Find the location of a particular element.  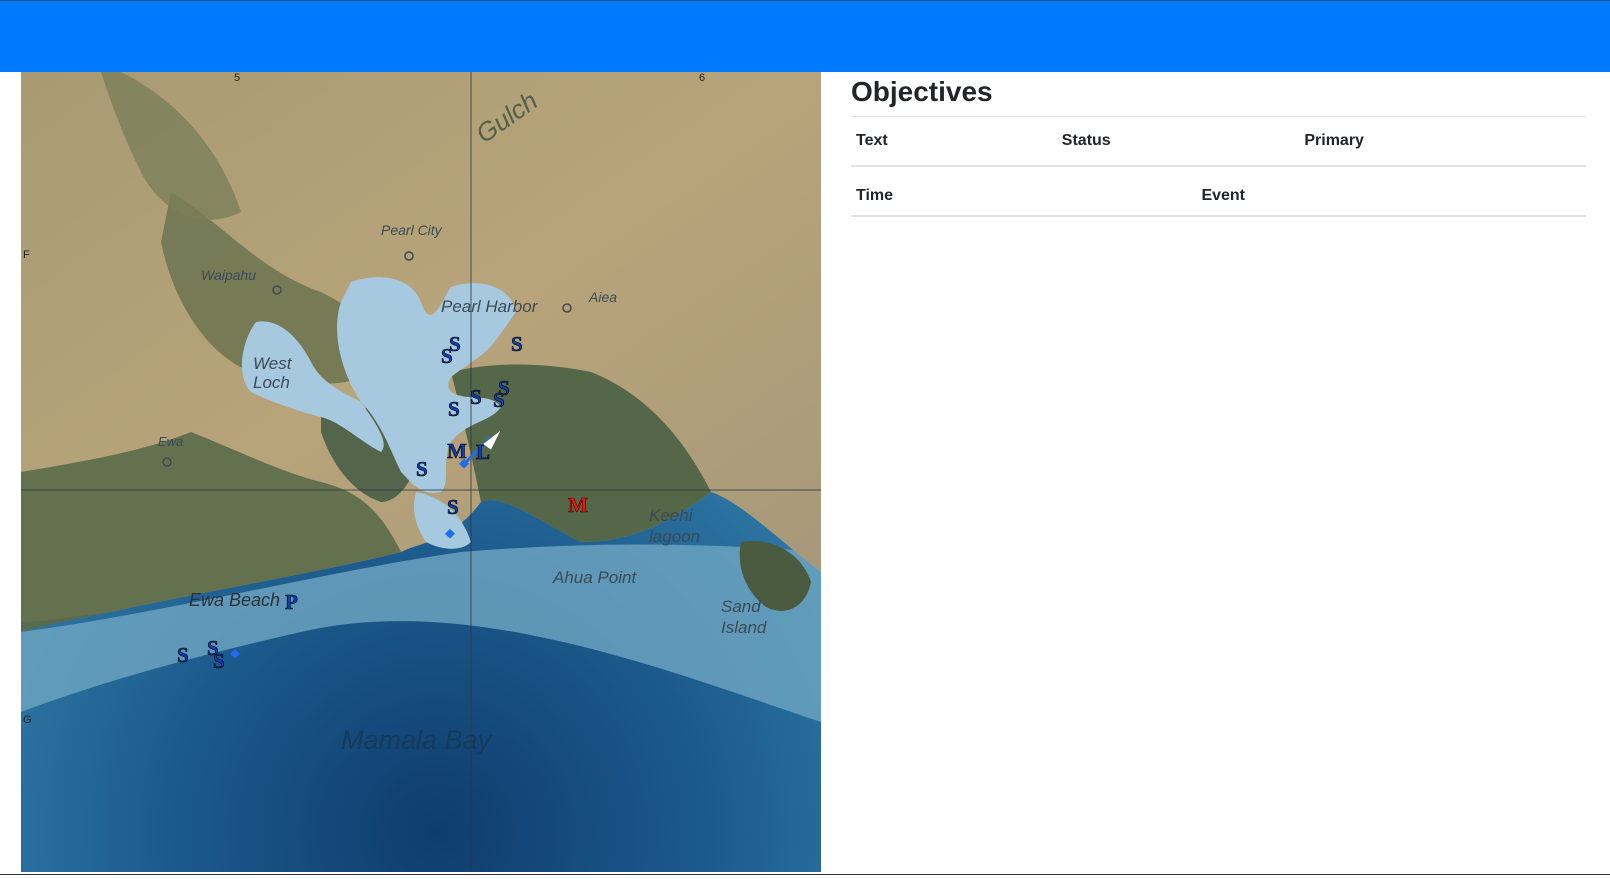

place-label: Sand Island is located at coordinates (744, 617).